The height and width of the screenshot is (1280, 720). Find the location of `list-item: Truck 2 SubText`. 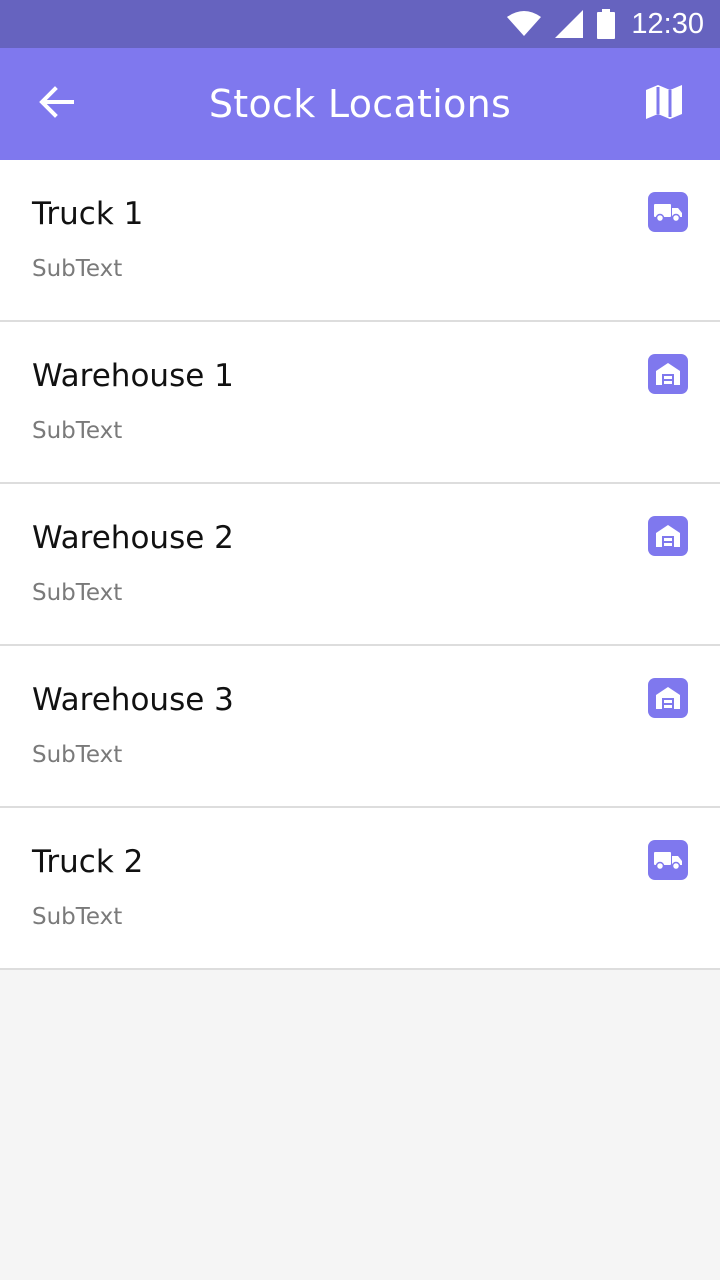

list-item: Truck 2 SubText is located at coordinates (360, 889).